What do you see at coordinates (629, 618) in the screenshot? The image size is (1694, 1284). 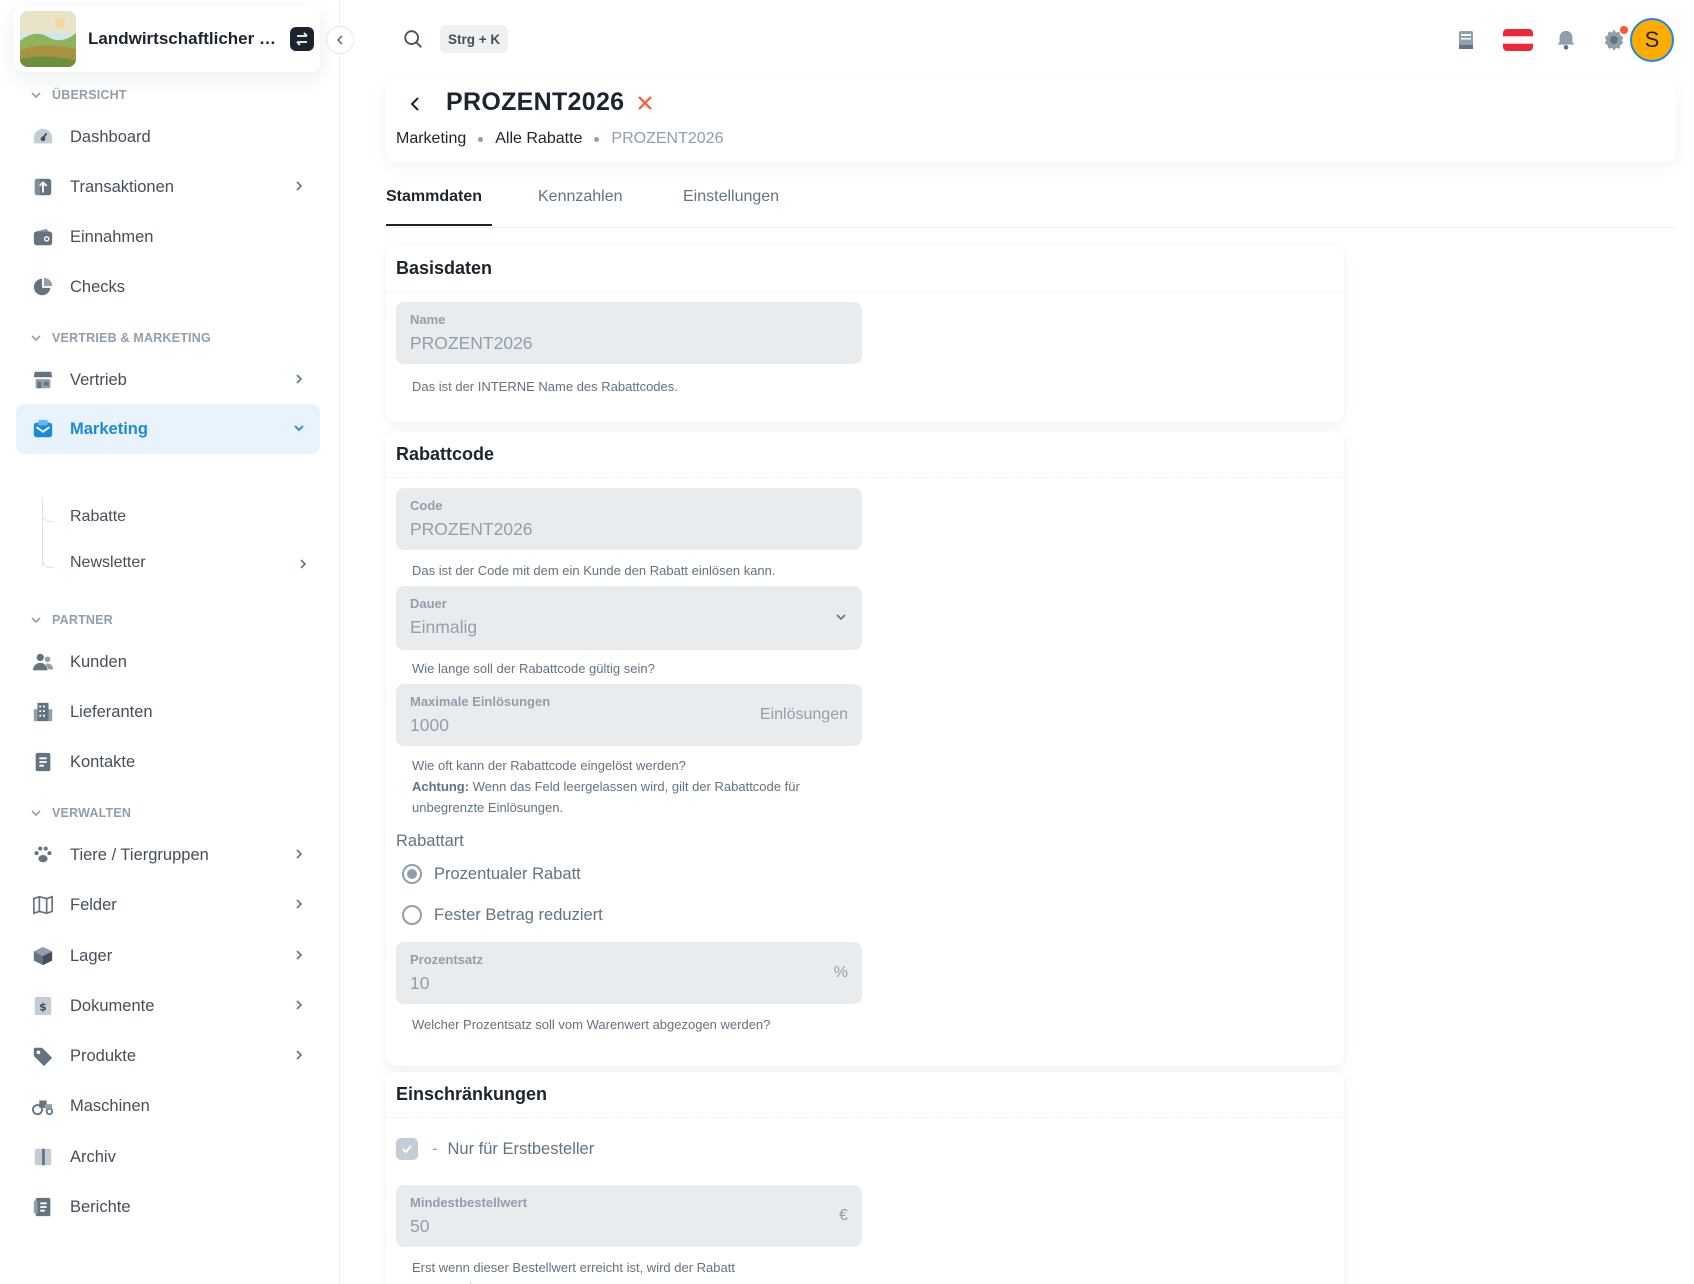 I see `dauer-select: Dauer Einmalig` at bounding box center [629, 618].